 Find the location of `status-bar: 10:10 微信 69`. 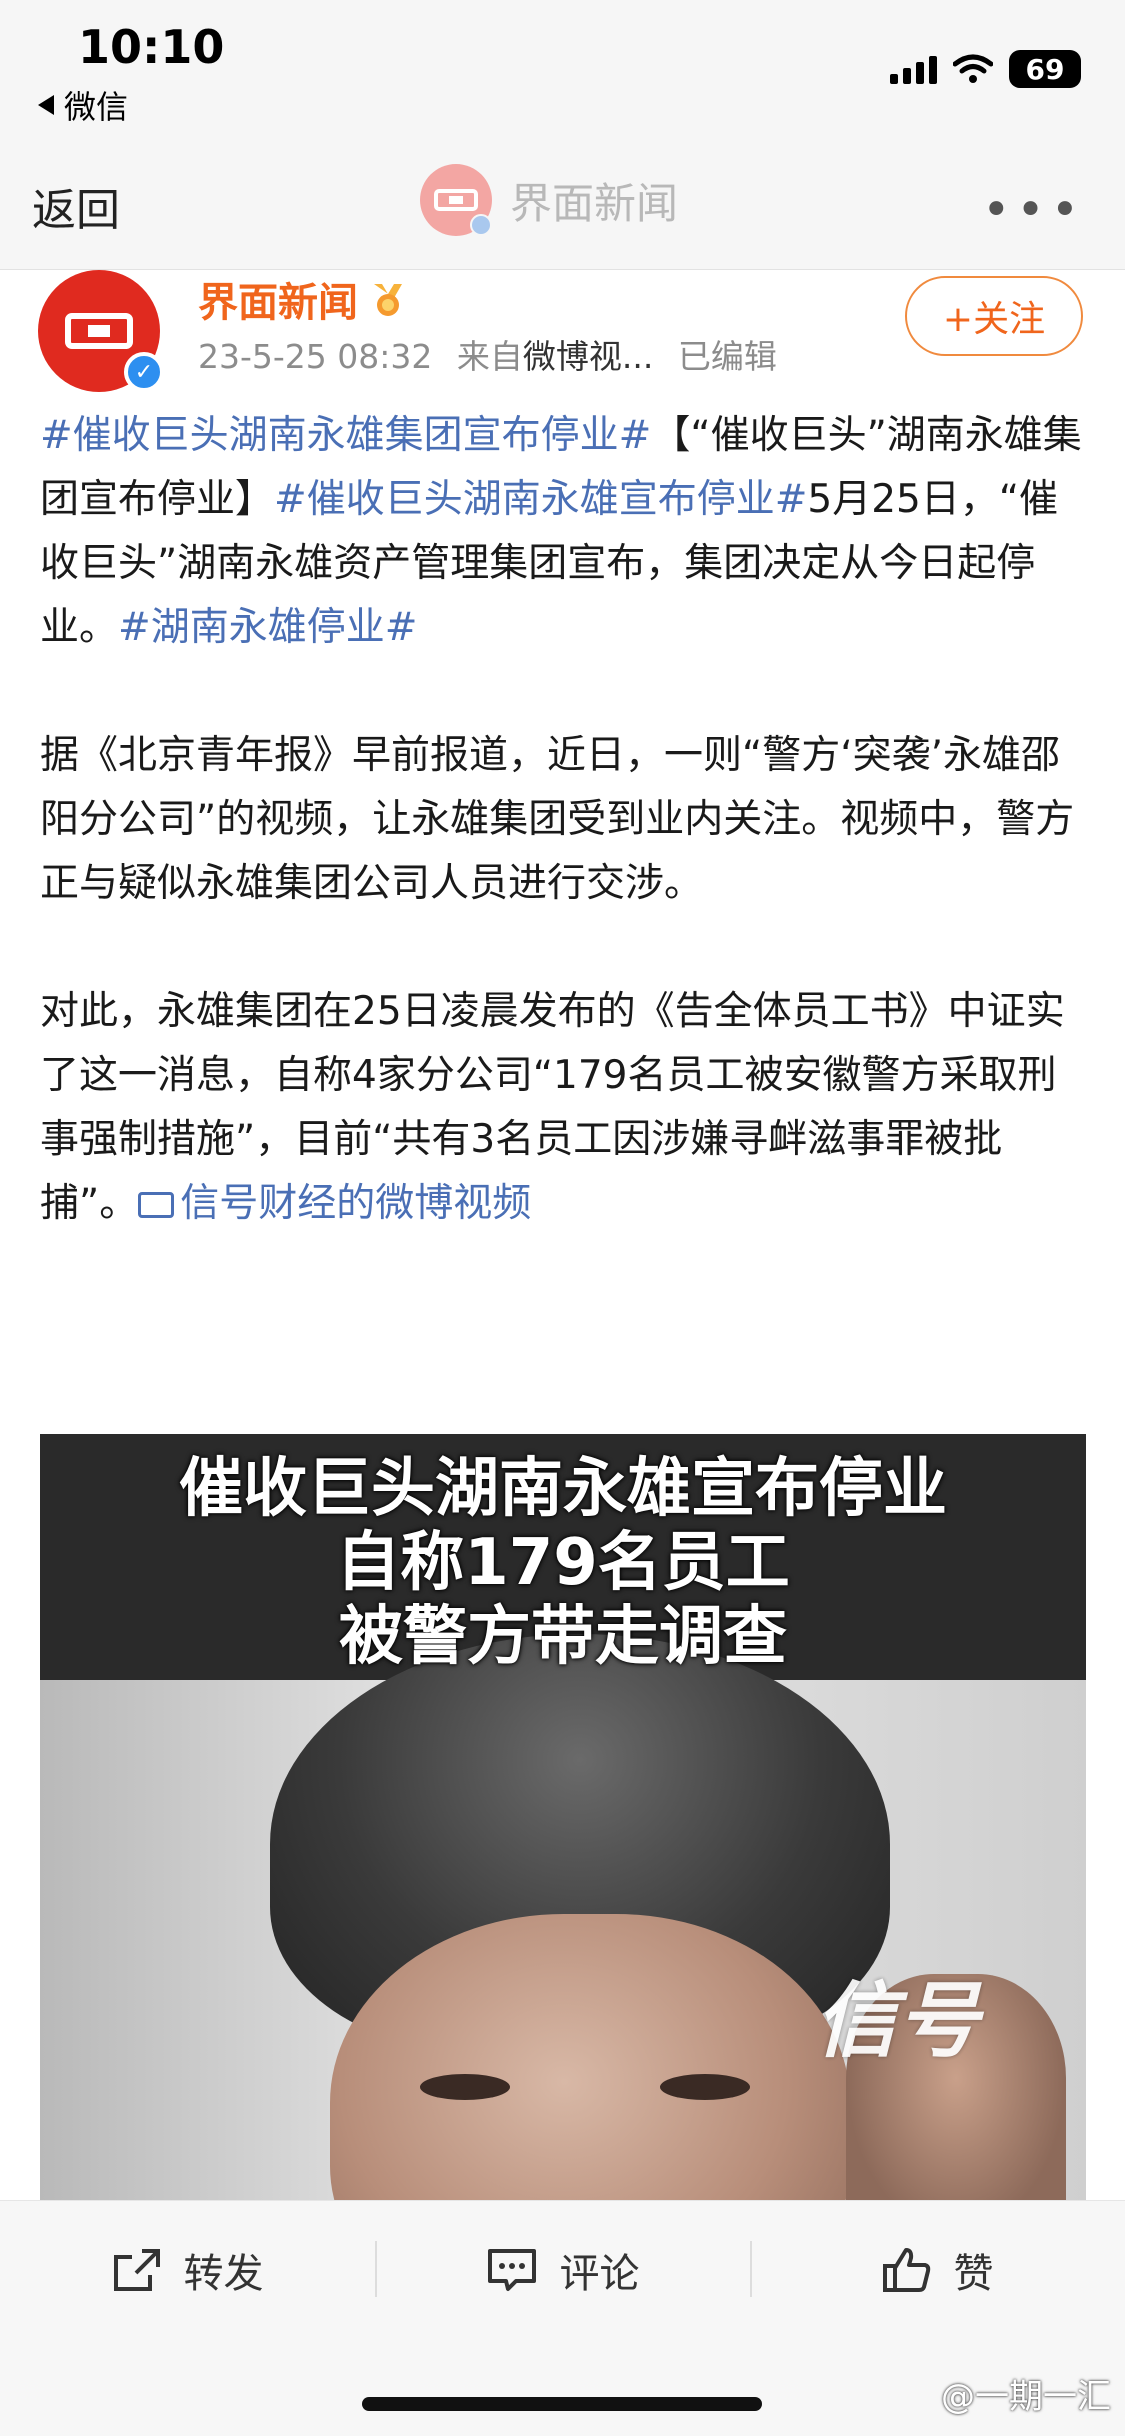

status-bar: 10:10 微信 69 is located at coordinates (562, 74).